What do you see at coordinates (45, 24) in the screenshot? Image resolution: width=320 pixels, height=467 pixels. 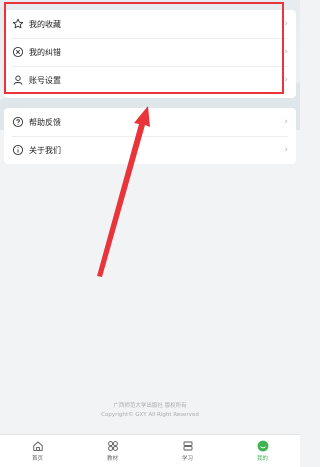 I see `menu-item-label: 我的收藏` at bounding box center [45, 24].